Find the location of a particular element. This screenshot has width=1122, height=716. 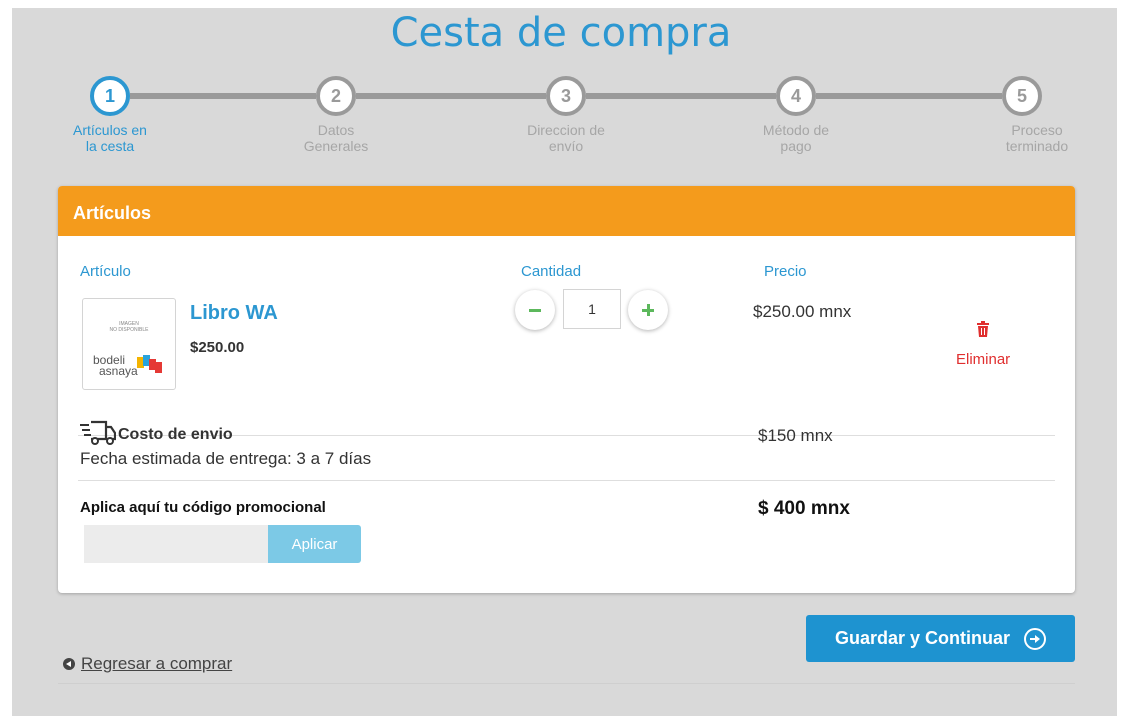

back-to-shop-link: Regresar a comprar is located at coordinates (147, 664).